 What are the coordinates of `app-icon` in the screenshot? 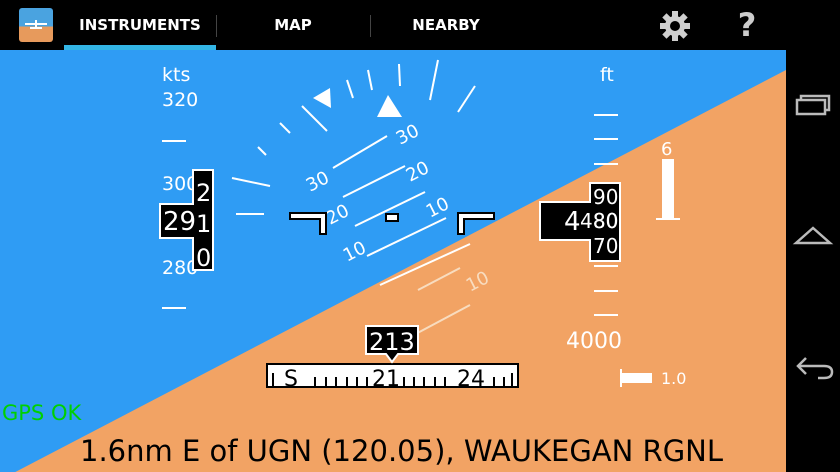 It's located at (36, 25).